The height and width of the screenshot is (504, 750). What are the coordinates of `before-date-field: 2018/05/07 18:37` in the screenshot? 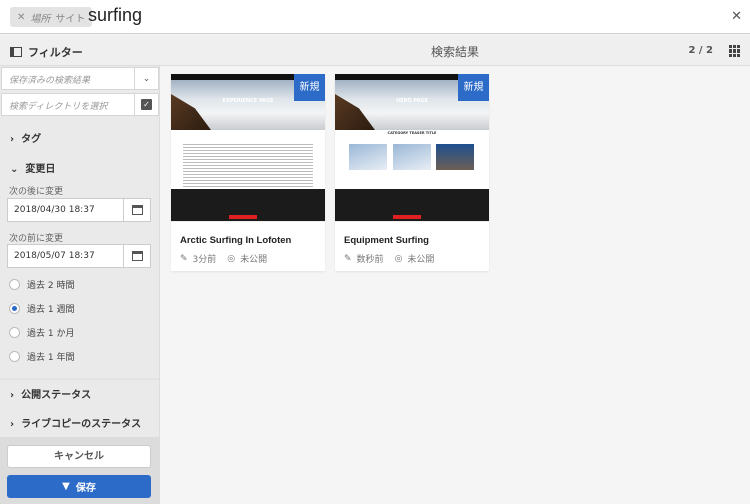 It's located at (79, 256).